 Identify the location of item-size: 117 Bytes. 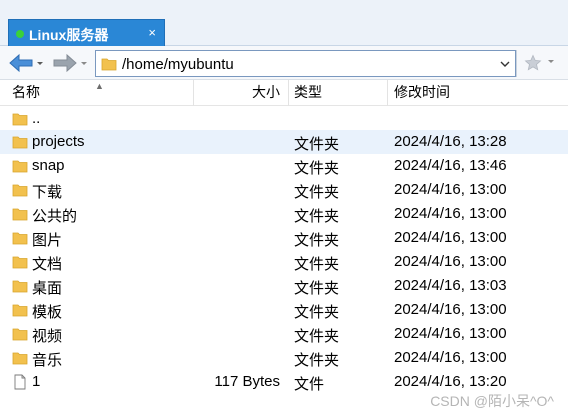
(247, 381).